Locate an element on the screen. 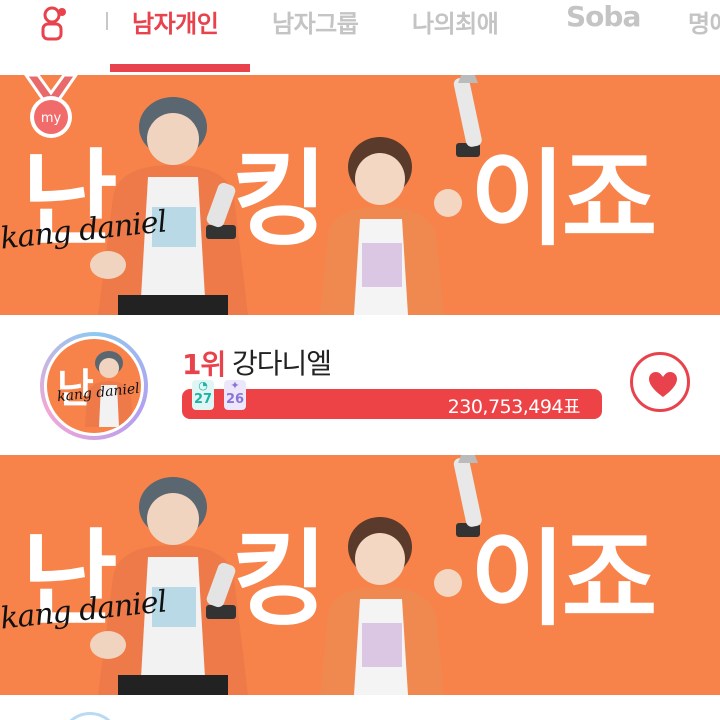 Image resolution: width=720 pixels, height=720 pixels. avatar: 난 kang daniel is located at coordinates (94, 386).